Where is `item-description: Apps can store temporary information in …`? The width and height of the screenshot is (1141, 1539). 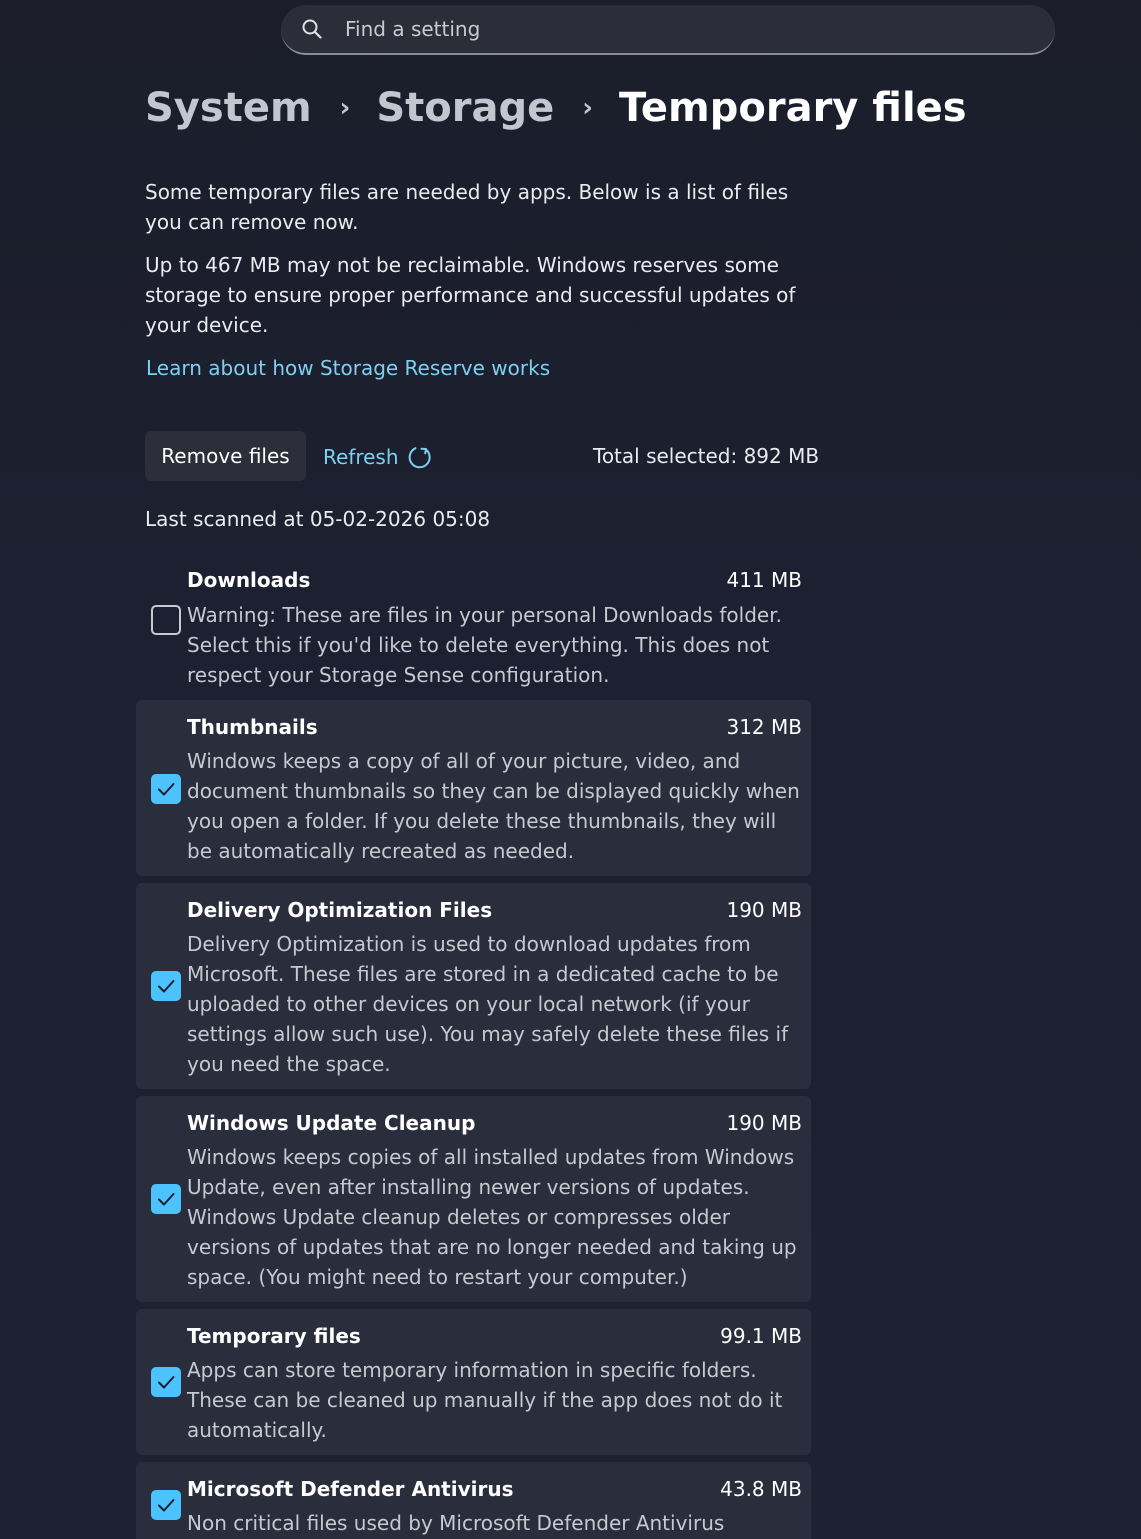 item-description: Apps can store temporary information in … is located at coordinates (485, 1400).